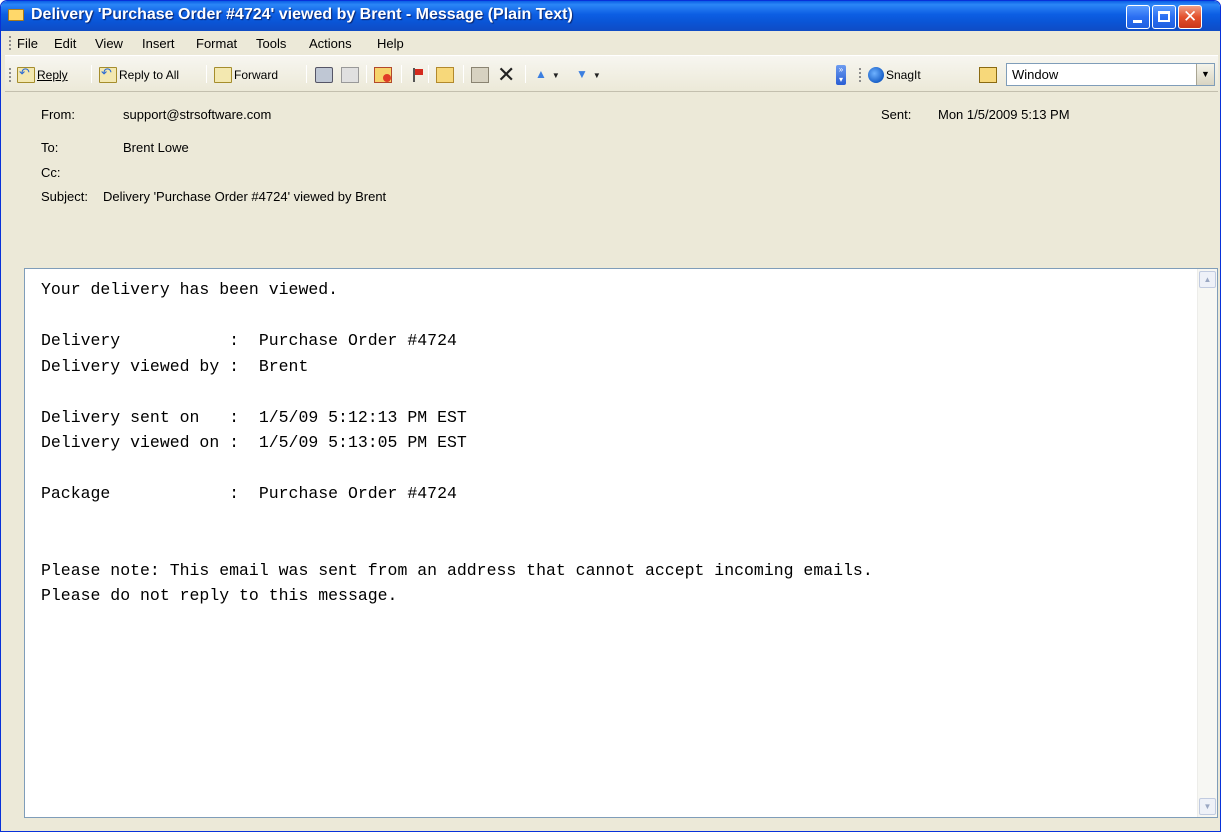 Image resolution: width=1221 pixels, height=832 pixels. What do you see at coordinates (156, 147) in the screenshot?
I see `to-value: Brent Lowe` at bounding box center [156, 147].